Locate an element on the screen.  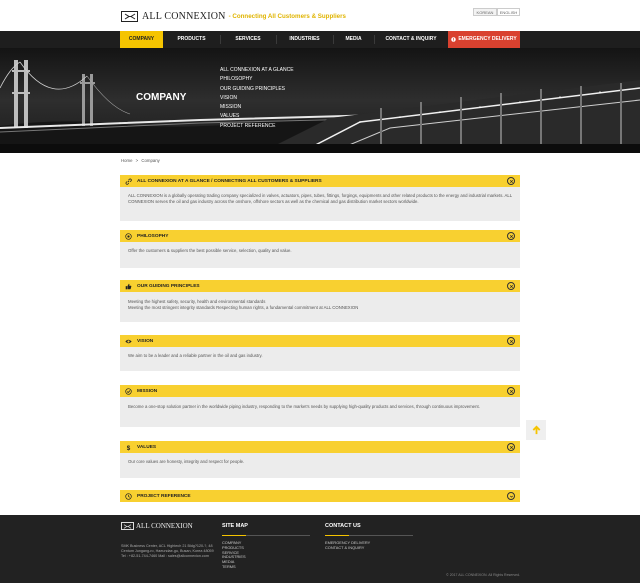
check-circle-icon is located at coordinates (128, 391).